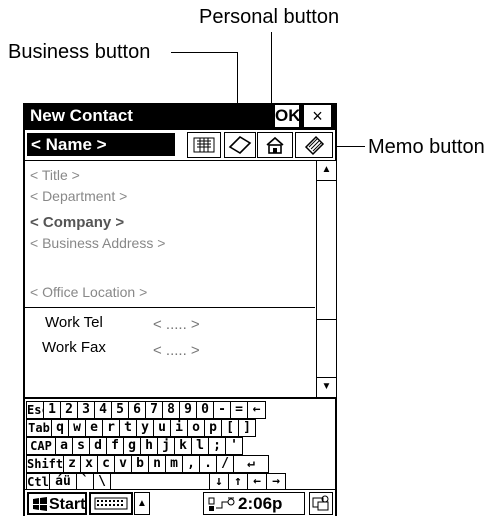  I want to click on business-icon, so click(240, 145).